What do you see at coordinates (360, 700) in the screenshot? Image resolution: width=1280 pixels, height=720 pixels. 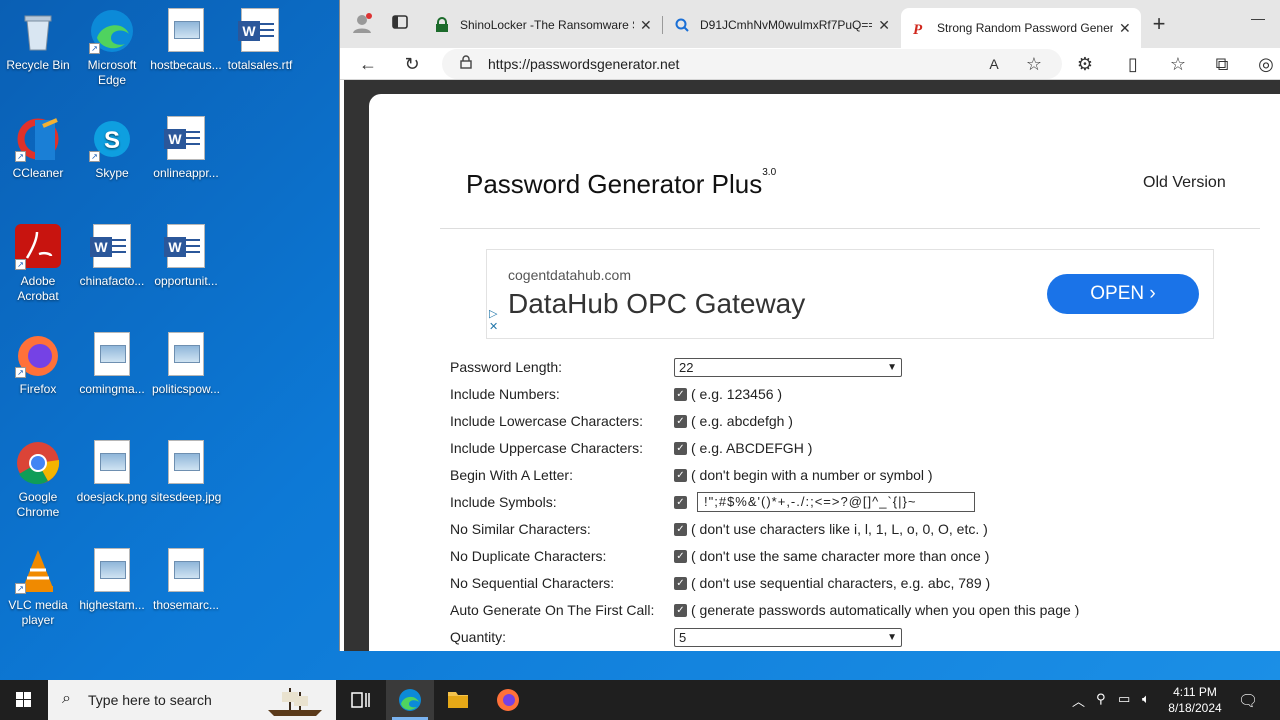 I see `task-view-button` at bounding box center [360, 700].